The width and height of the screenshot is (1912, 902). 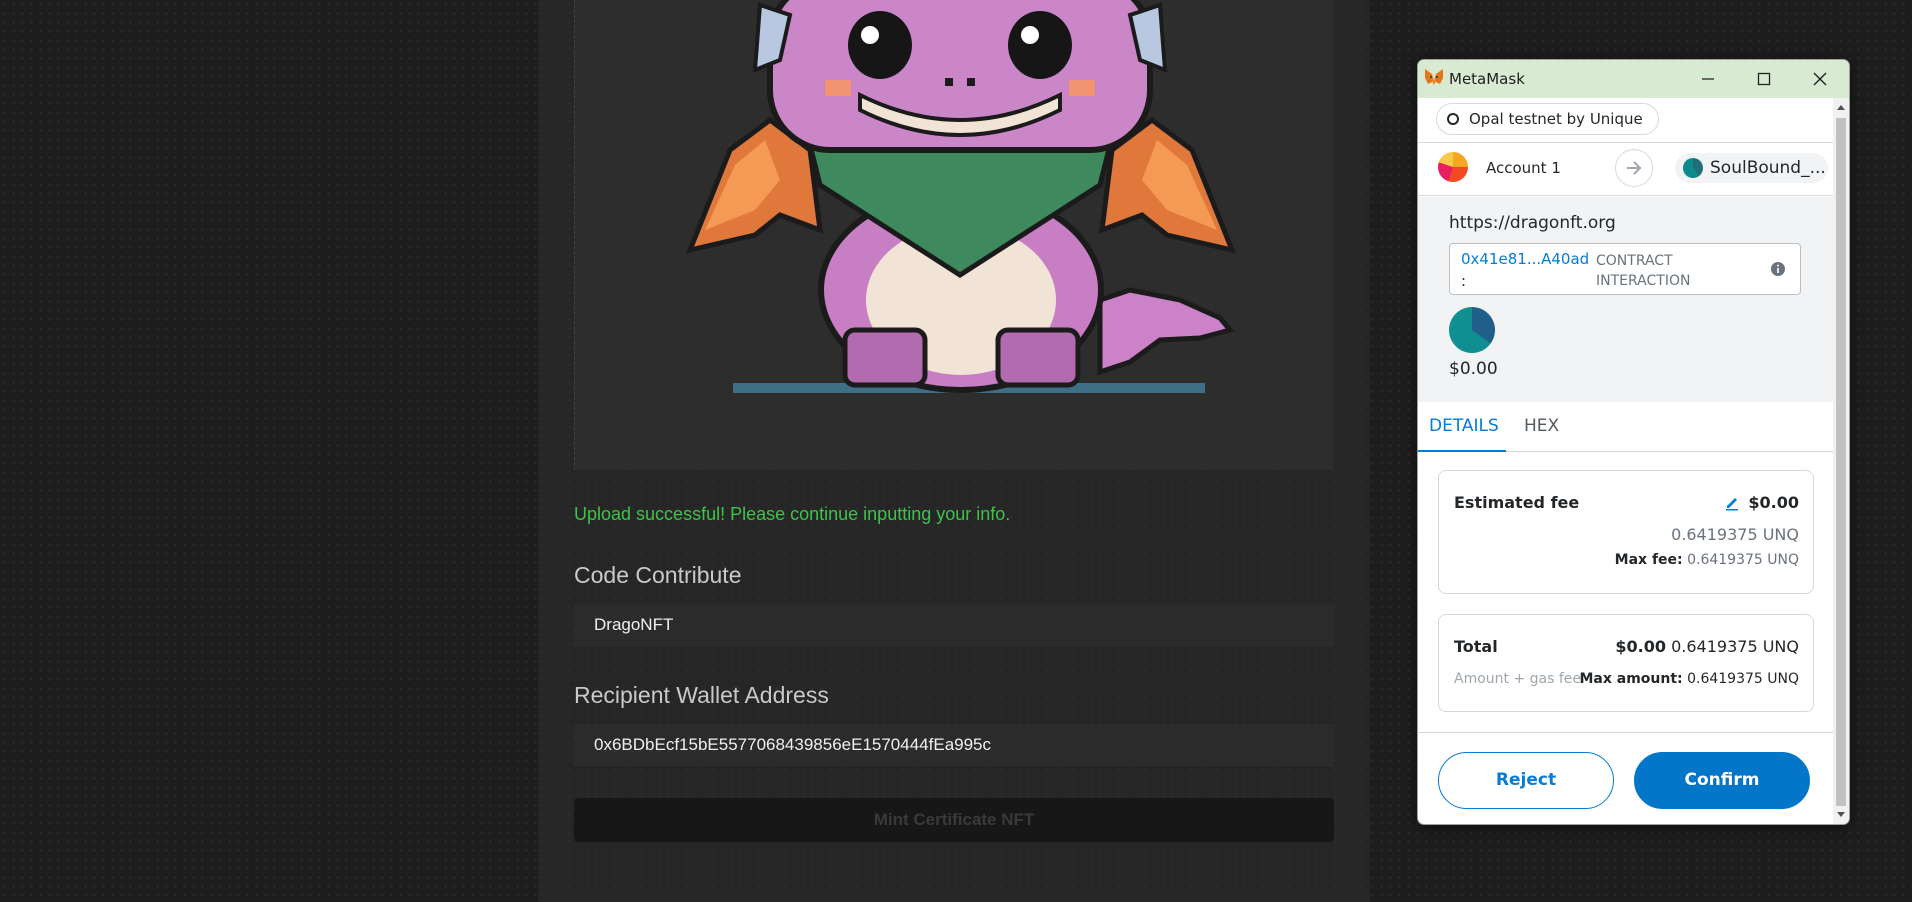 What do you see at coordinates (1625, 427) in the screenshot?
I see `details-hex-tabs: DETAILS HEX` at bounding box center [1625, 427].